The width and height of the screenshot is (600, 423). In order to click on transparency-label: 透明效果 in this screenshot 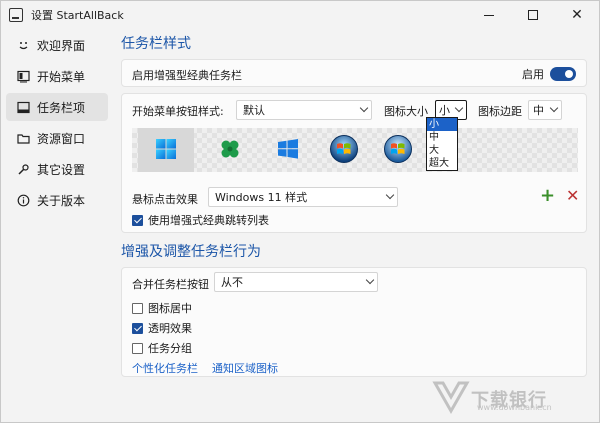, I will do `click(170, 328)`.